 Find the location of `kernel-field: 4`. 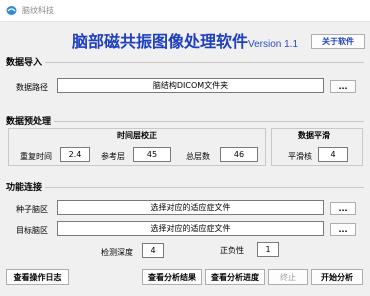

kernel-field: 4 is located at coordinates (333, 154).